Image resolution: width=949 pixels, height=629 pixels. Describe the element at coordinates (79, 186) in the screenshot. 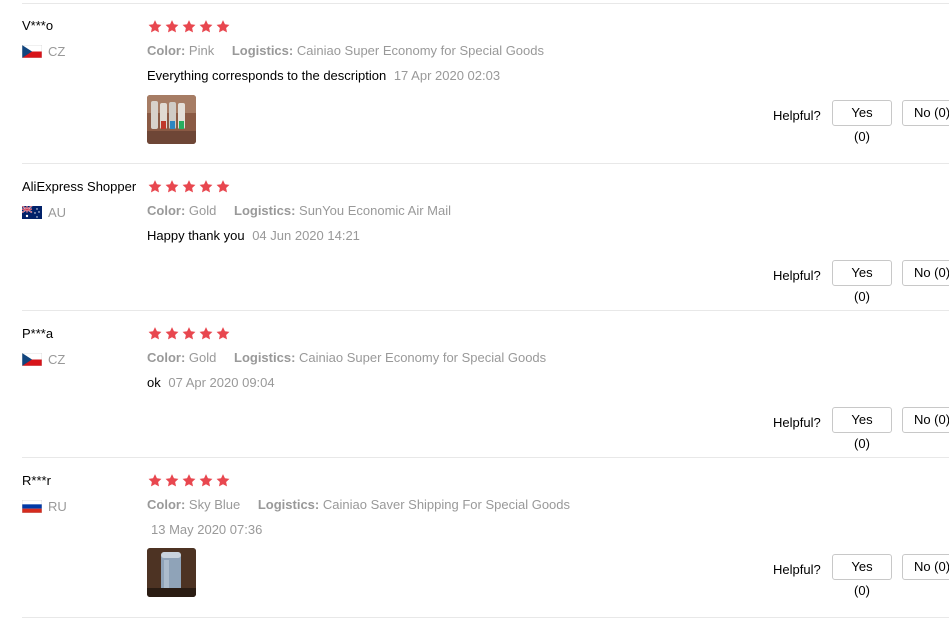

I see `reviewer-name: AliExpress Shopper` at that location.